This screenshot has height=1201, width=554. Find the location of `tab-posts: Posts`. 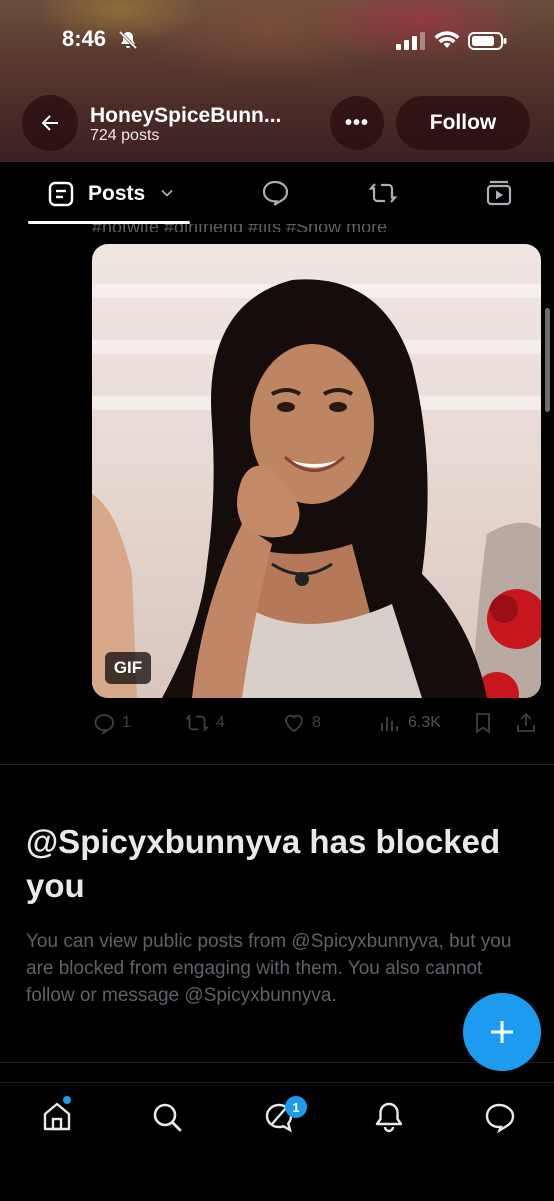

tab-posts: Posts is located at coordinates (109, 193).